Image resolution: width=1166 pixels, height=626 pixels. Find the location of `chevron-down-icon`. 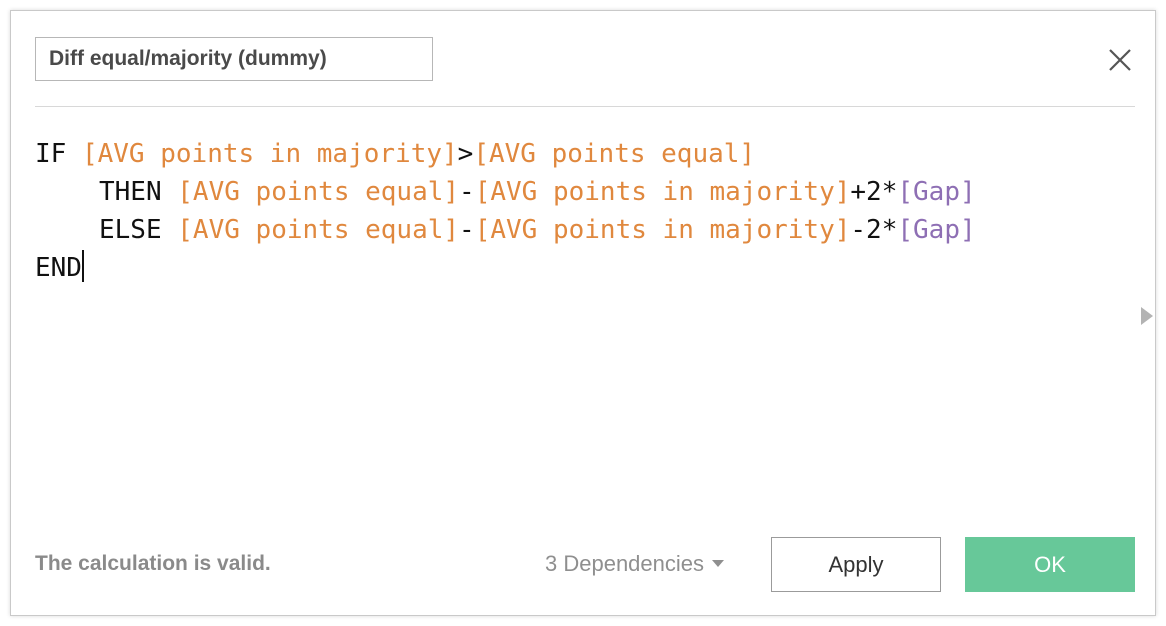

chevron-down-icon is located at coordinates (718, 563).